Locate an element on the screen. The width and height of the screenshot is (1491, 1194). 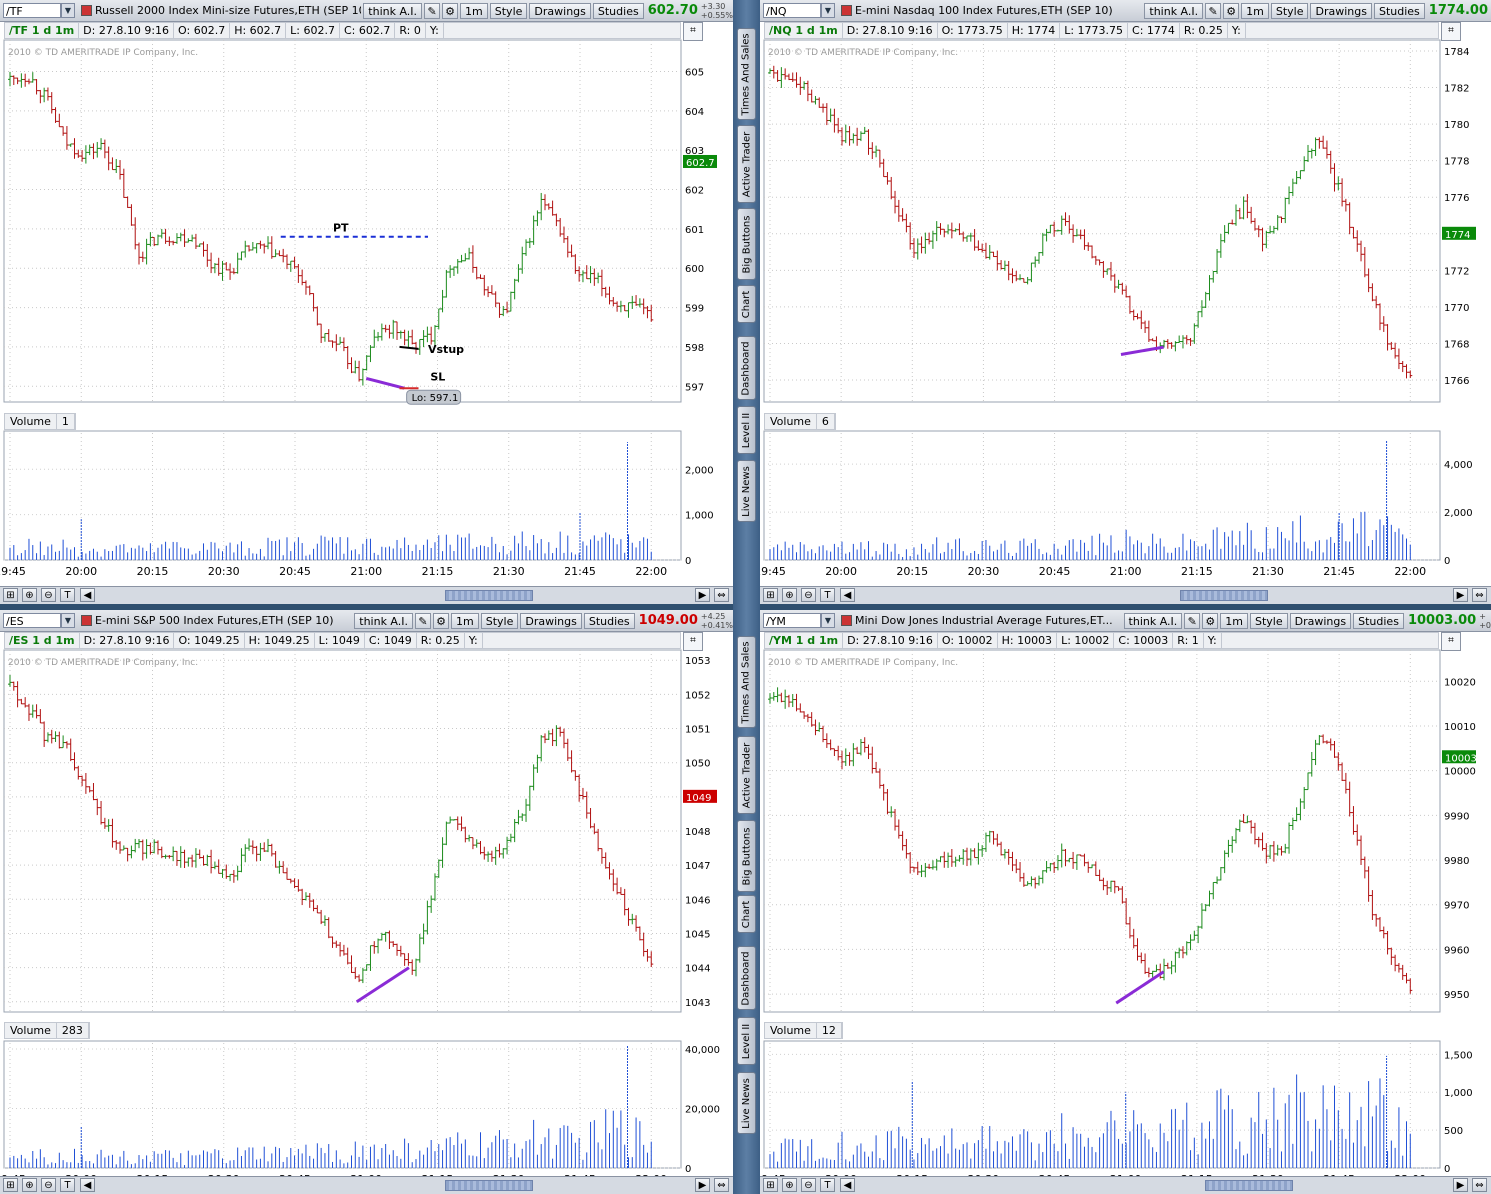
symbol-input: /YM is located at coordinates (792, 620).